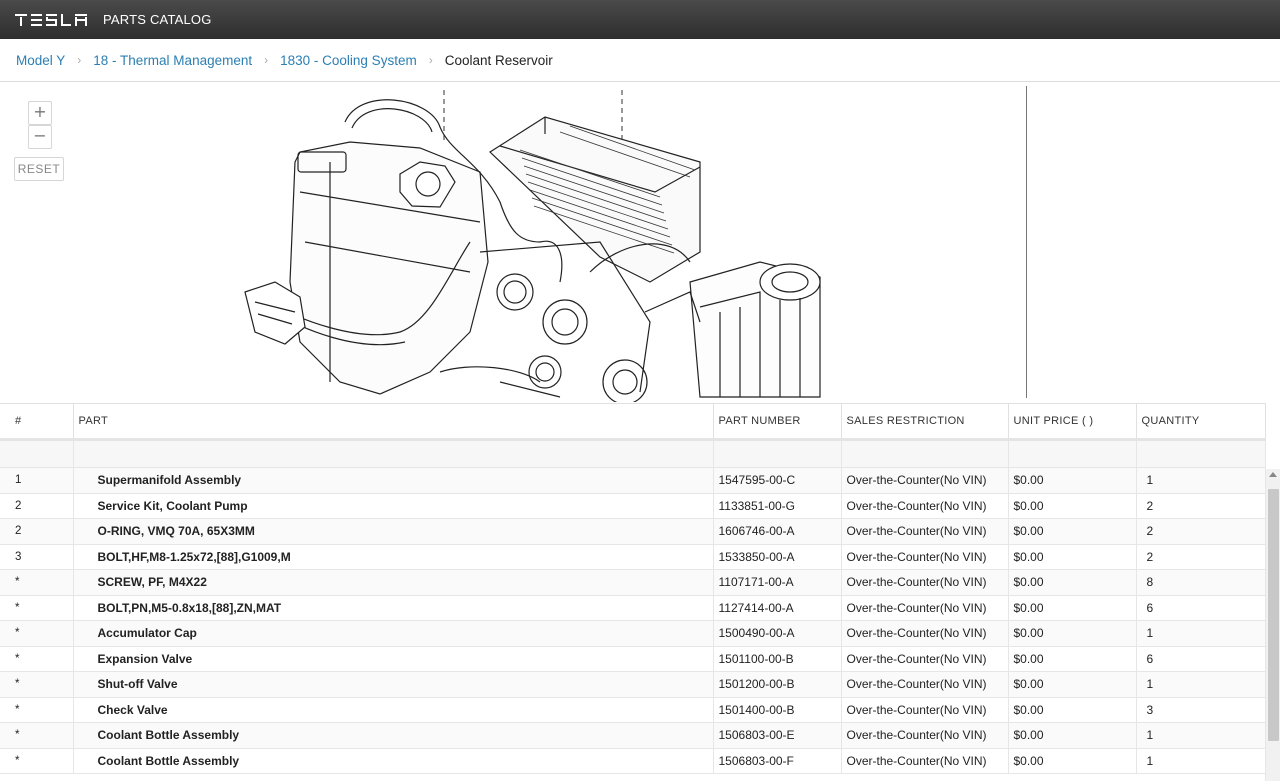 Image resolution: width=1280 pixels, height=781 pixels. I want to click on row-number: 1, so click(37, 480).